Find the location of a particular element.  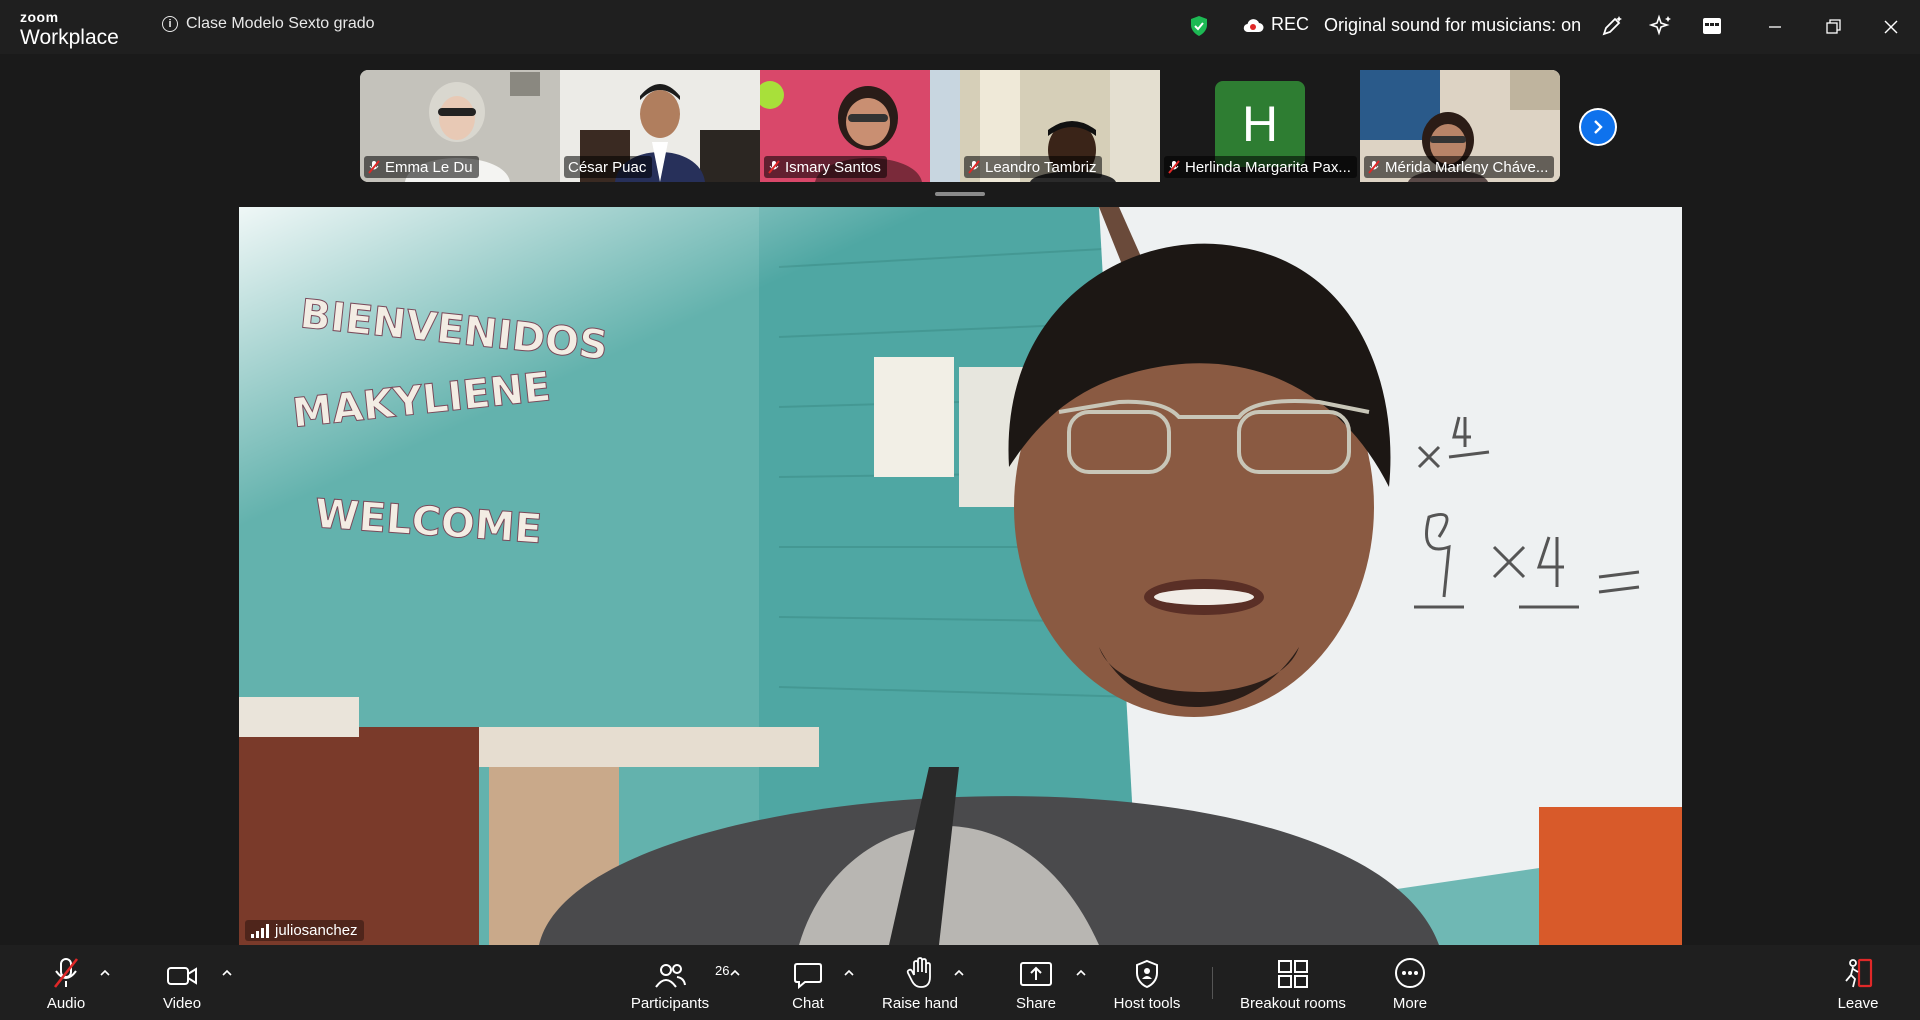

chevron-right-icon is located at coordinates (1598, 127).